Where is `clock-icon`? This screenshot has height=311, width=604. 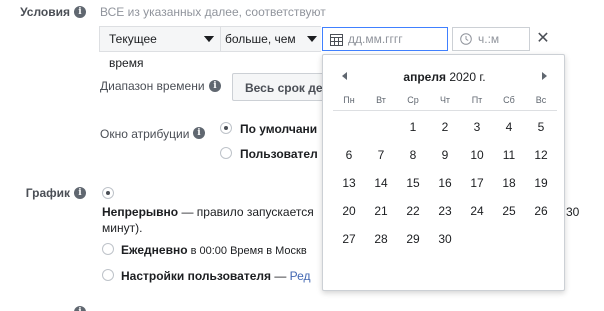
clock-icon is located at coordinates (466, 39).